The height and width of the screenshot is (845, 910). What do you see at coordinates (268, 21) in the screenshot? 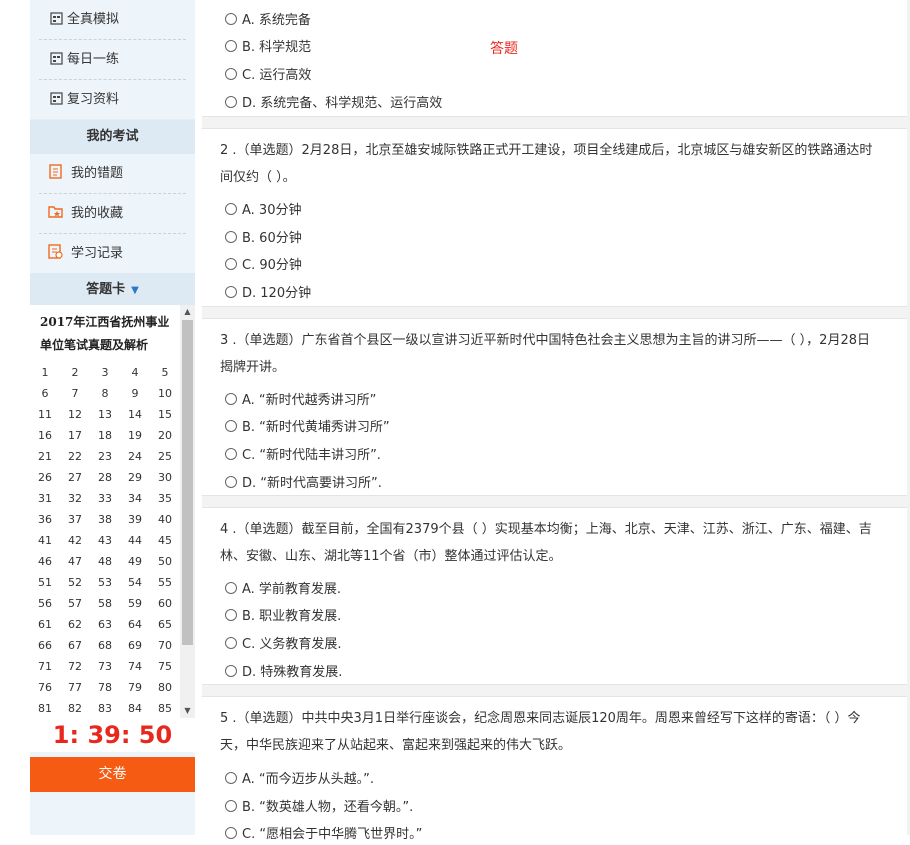
I see `option-a: A. 系统完备` at bounding box center [268, 21].